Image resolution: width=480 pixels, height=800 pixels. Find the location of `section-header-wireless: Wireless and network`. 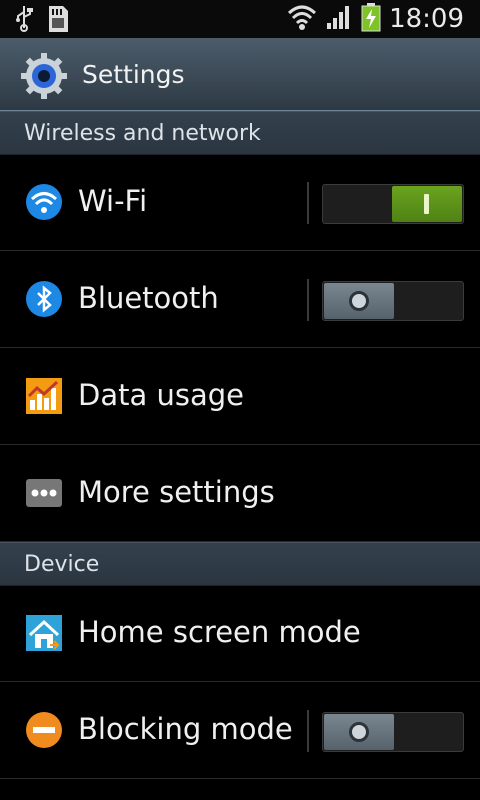

section-header-wireless: Wireless and network is located at coordinates (240, 133).